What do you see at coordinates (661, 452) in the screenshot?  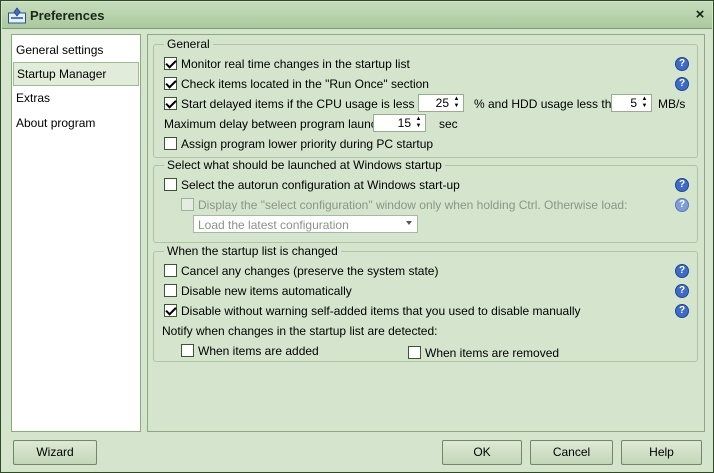 I see `help-button: Help` at bounding box center [661, 452].